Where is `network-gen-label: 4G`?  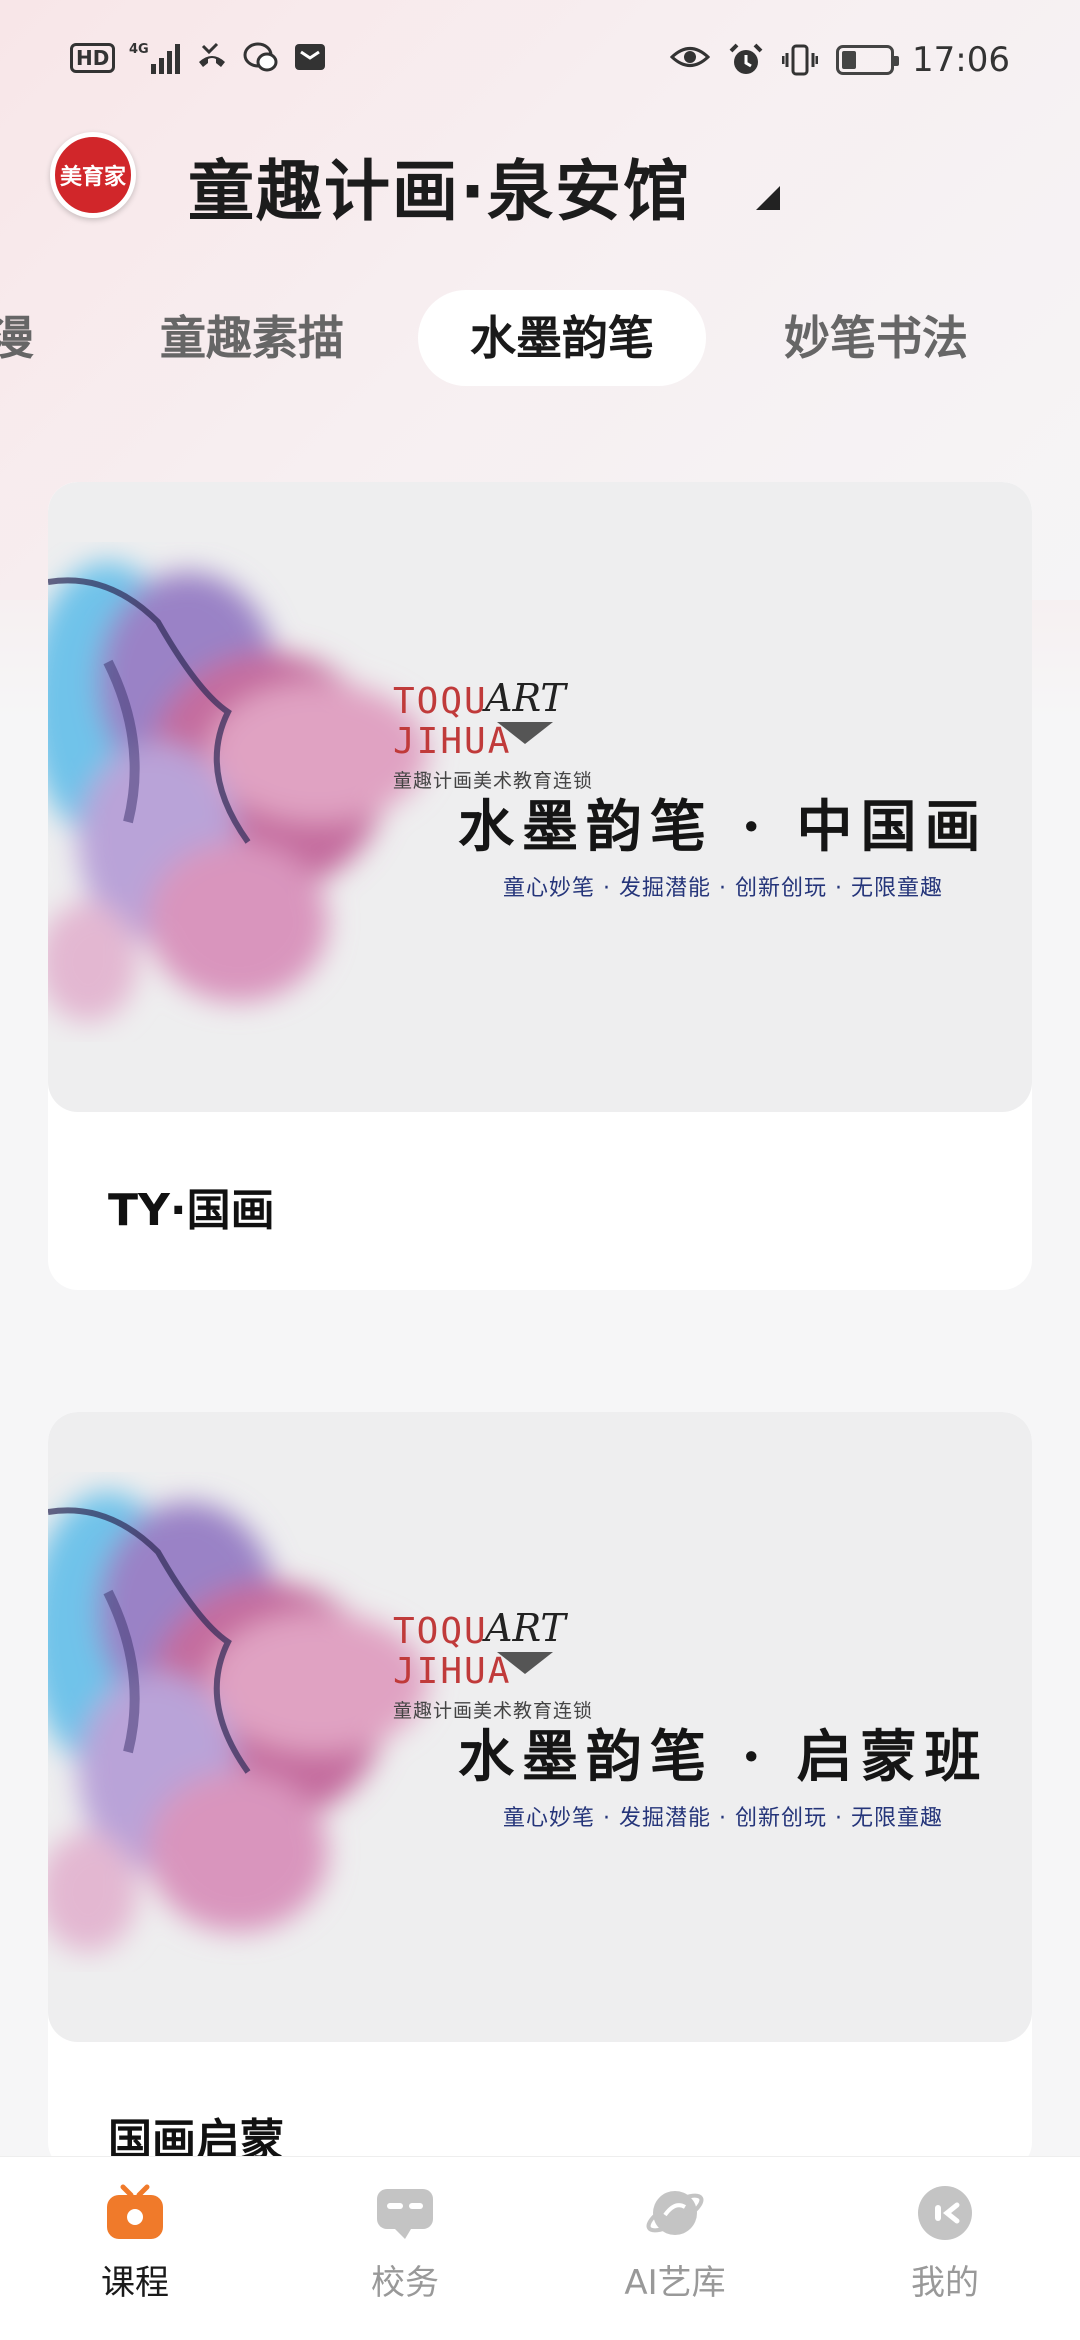 network-gen-label: 4G is located at coordinates (139, 49).